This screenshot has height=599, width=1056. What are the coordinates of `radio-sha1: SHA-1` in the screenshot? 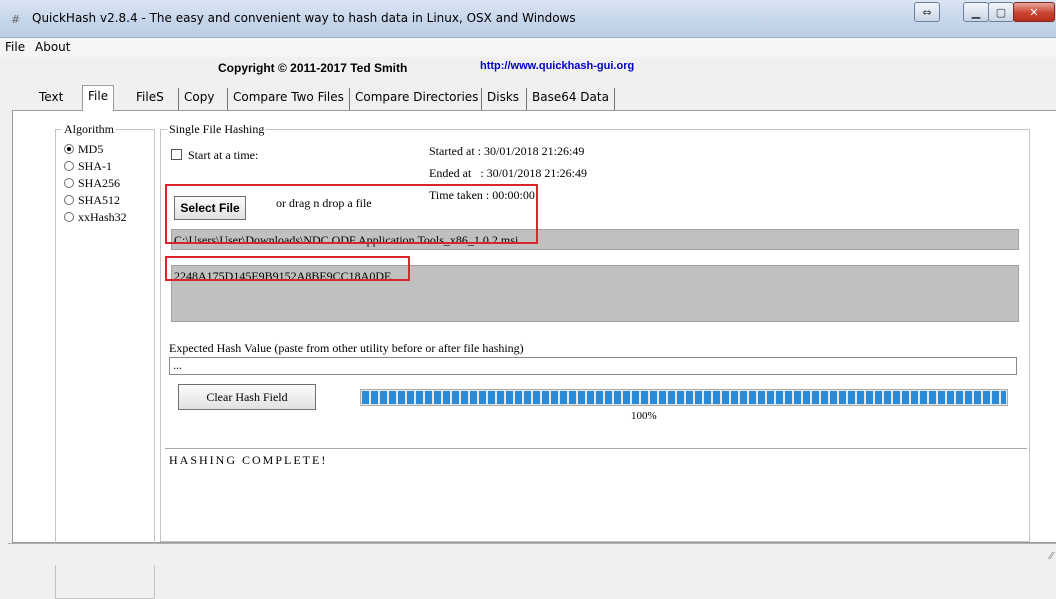 It's located at (88, 166).